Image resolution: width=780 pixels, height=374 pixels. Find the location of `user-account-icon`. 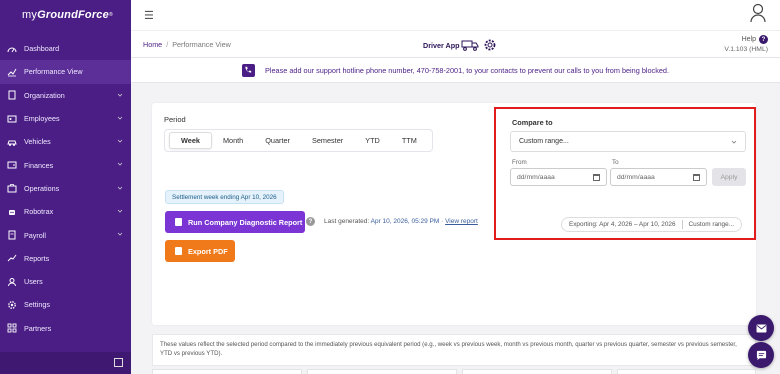

user-account-icon is located at coordinates (758, 13).